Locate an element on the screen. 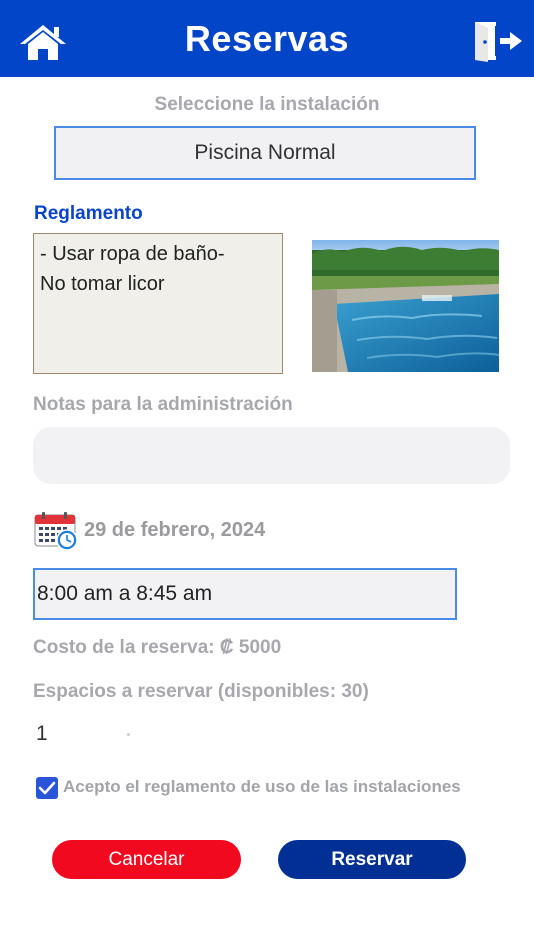 The image size is (534, 950). rules-line-1: - Usar ropa de baño- is located at coordinates (132, 254).